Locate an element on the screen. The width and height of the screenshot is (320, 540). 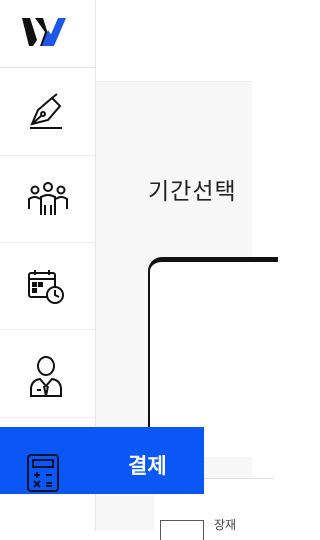
logo-area is located at coordinates (48, 34).